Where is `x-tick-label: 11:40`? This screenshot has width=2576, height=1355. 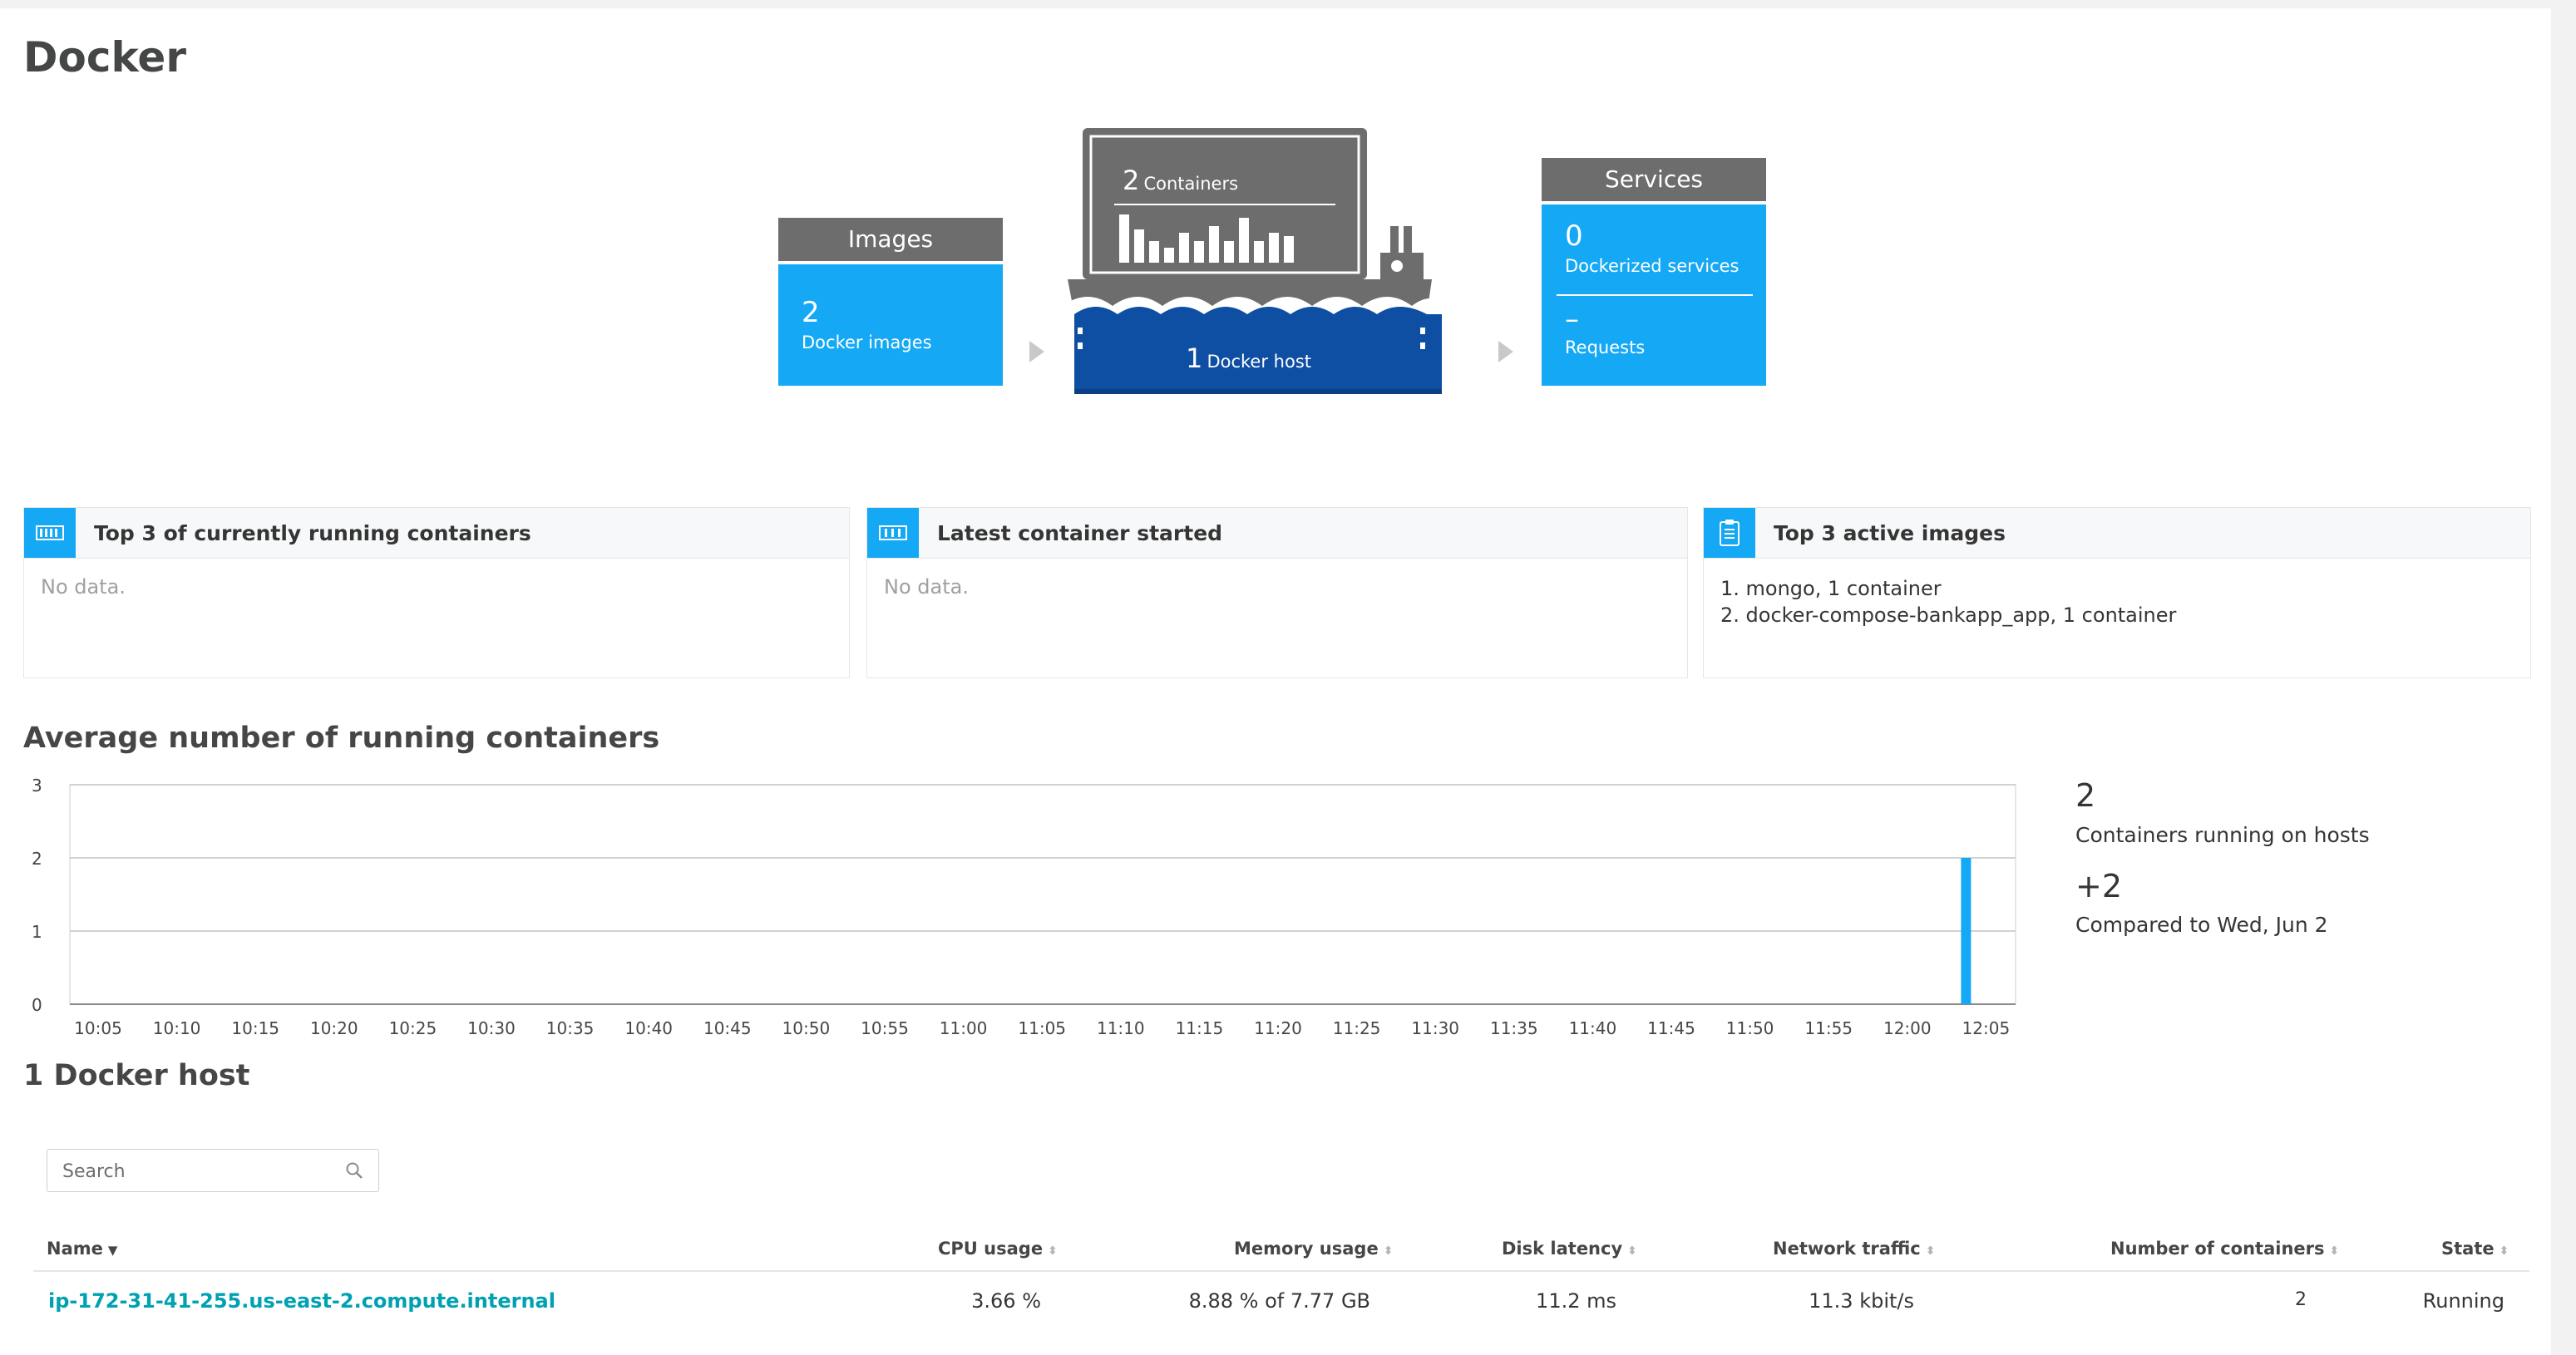 x-tick-label: 11:40 is located at coordinates (1593, 1028).